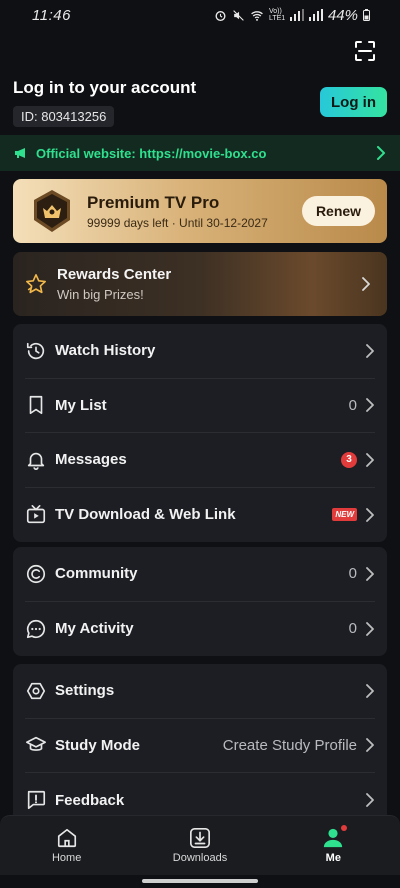 This screenshot has width=400, height=888. What do you see at coordinates (349, 459) in the screenshot?
I see `messages-badge: 3` at bounding box center [349, 459].